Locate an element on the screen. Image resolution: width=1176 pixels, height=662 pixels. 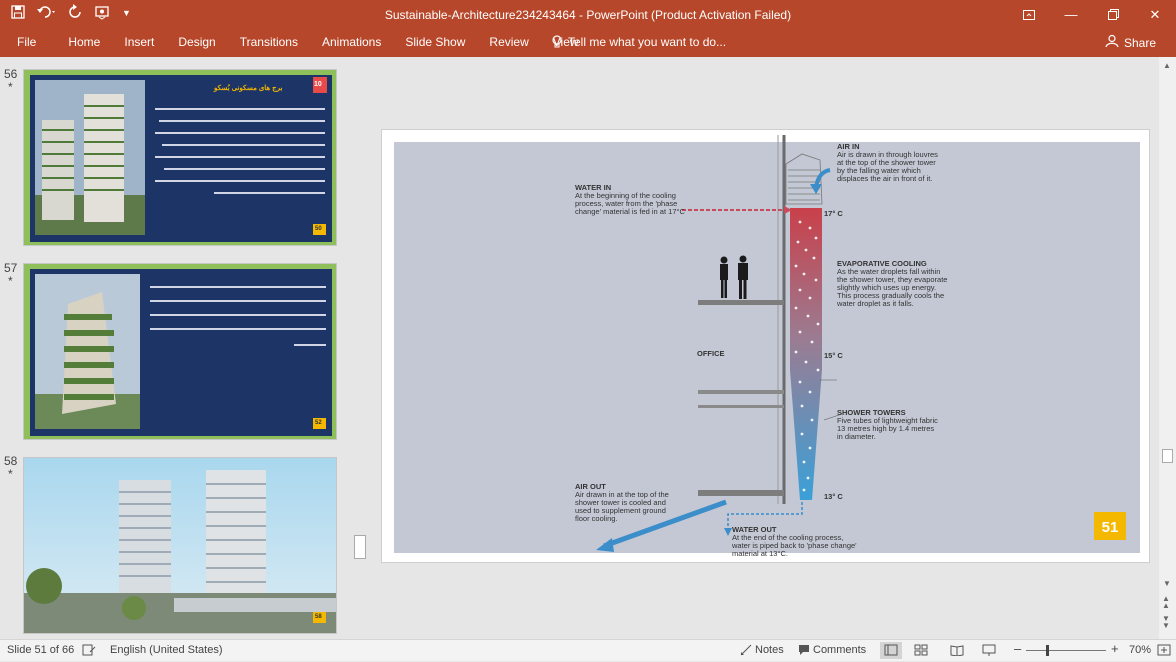
tab-insert: Insert is located at coordinates (139, 42).